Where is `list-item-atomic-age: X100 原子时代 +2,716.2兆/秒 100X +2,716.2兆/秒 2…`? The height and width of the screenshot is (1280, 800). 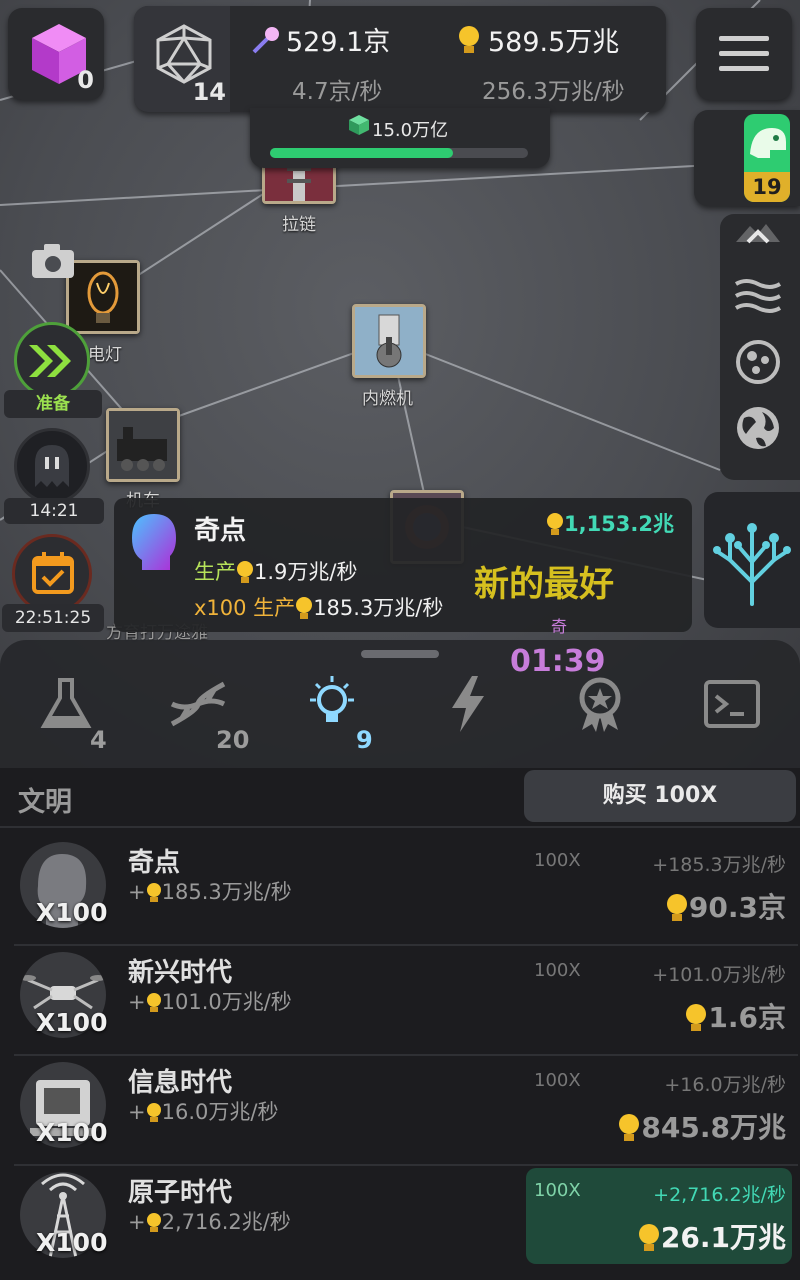 list-item-atomic-age: X100 原子时代 +2,716.2兆/秒 100X +2,716.2兆/秒 2… is located at coordinates (406, 1222).